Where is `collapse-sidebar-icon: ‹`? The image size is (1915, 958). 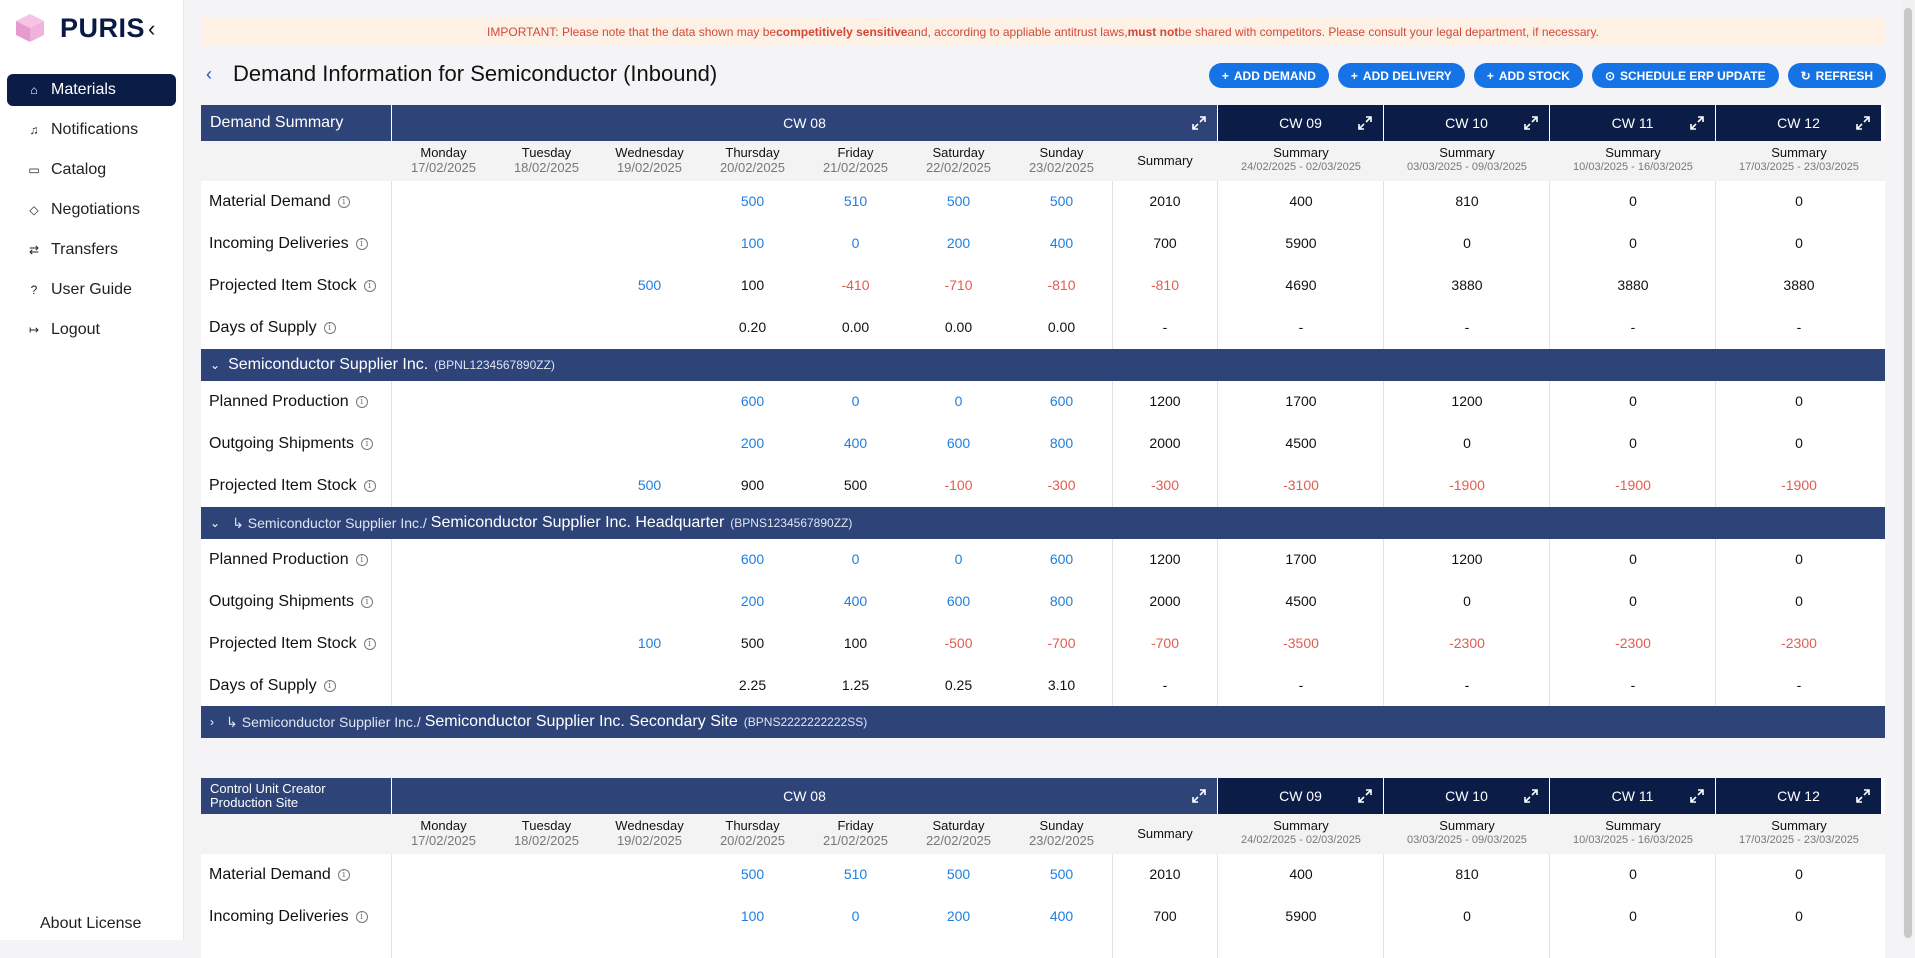 collapse-sidebar-icon: ‹ is located at coordinates (151, 29).